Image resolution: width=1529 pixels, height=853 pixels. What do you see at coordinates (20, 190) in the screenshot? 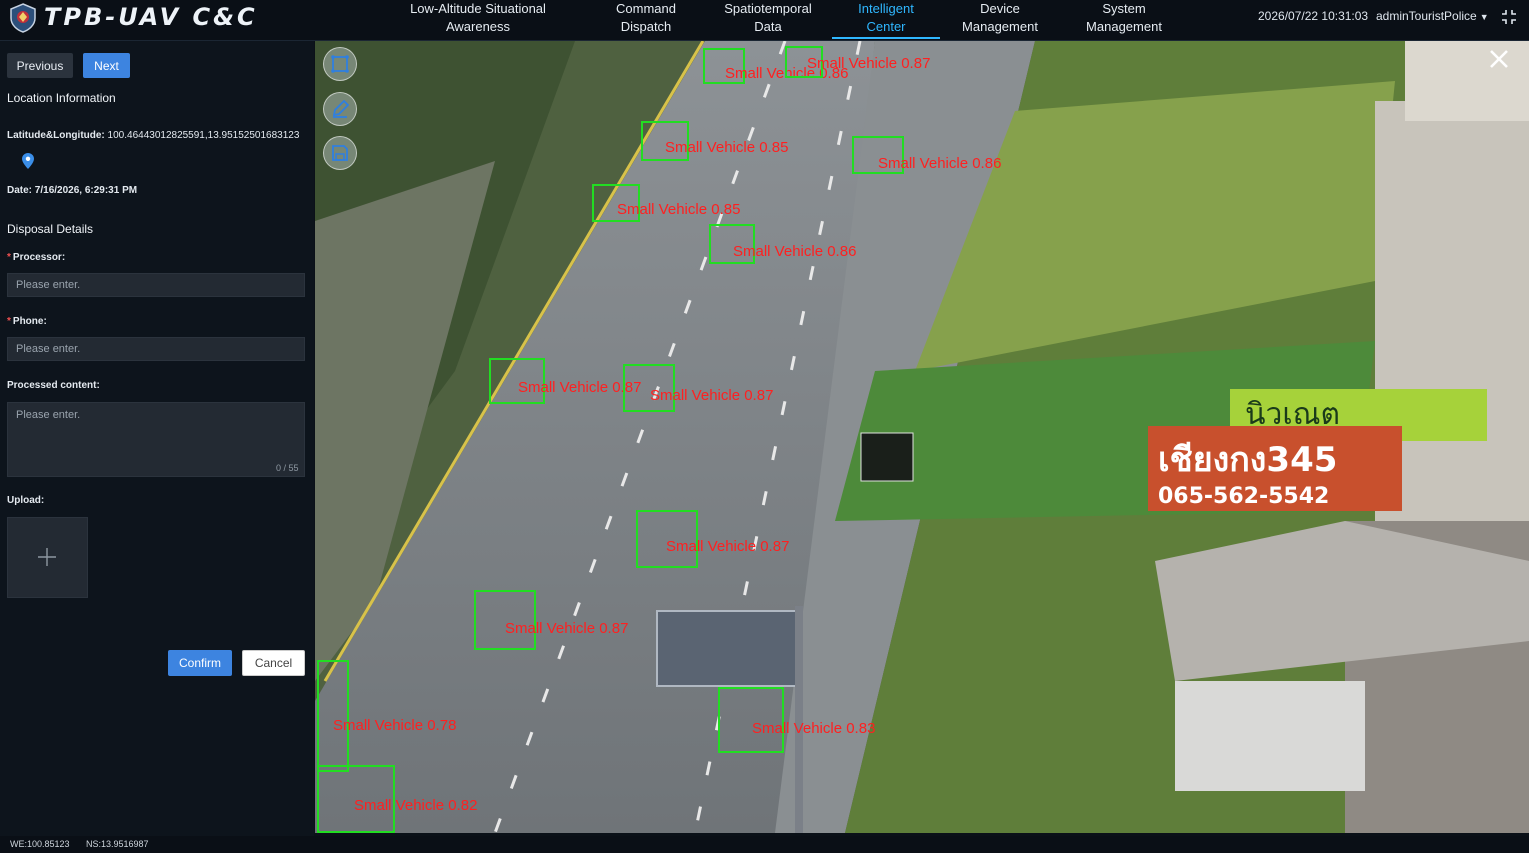
I see `date-key: Date:` at bounding box center [20, 190].